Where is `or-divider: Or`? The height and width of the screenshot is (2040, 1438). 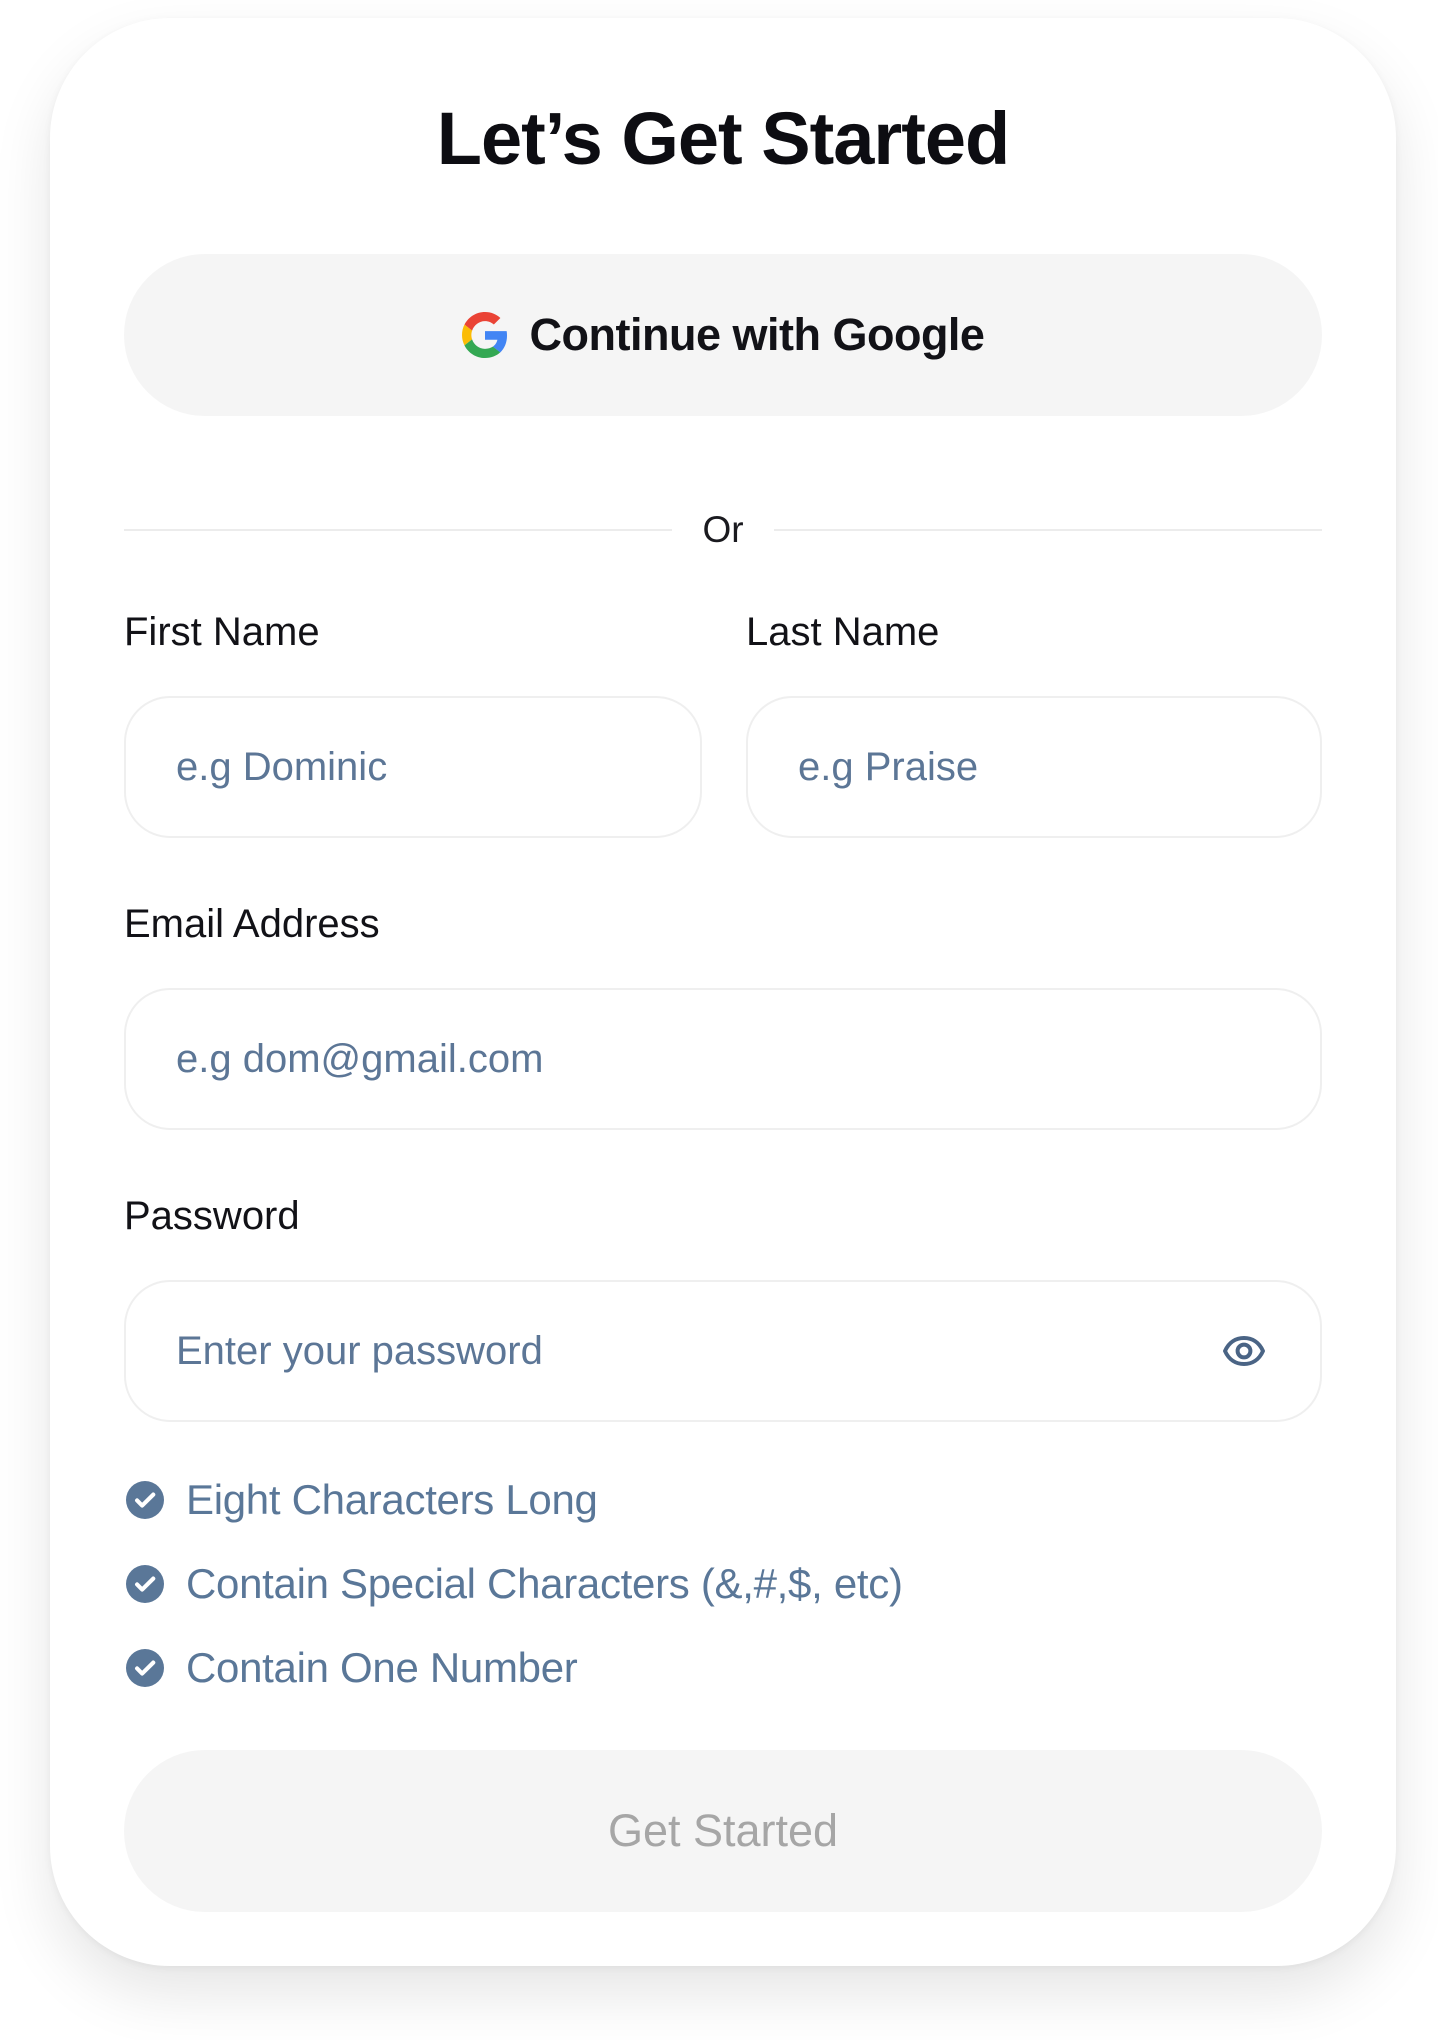
or-divider: Or is located at coordinates (723, 530).